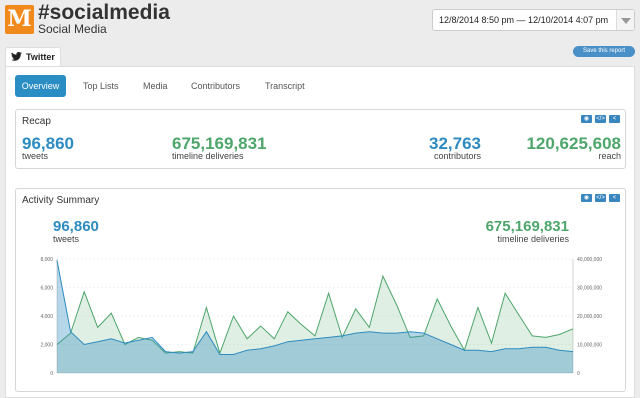 The width and height of the screenshot is (640, 398). I want to click on y-left-tick-label: 2,000, so click(46, 346).